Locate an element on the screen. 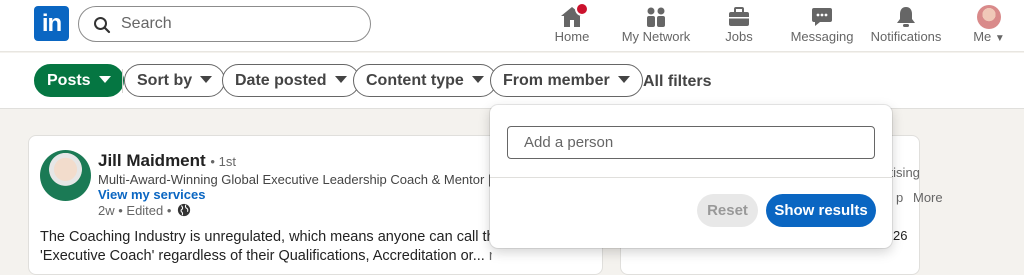 The width and height of the screenshot is (1024, 275). show-results-button: Show results is located at coordinates (821, 210).